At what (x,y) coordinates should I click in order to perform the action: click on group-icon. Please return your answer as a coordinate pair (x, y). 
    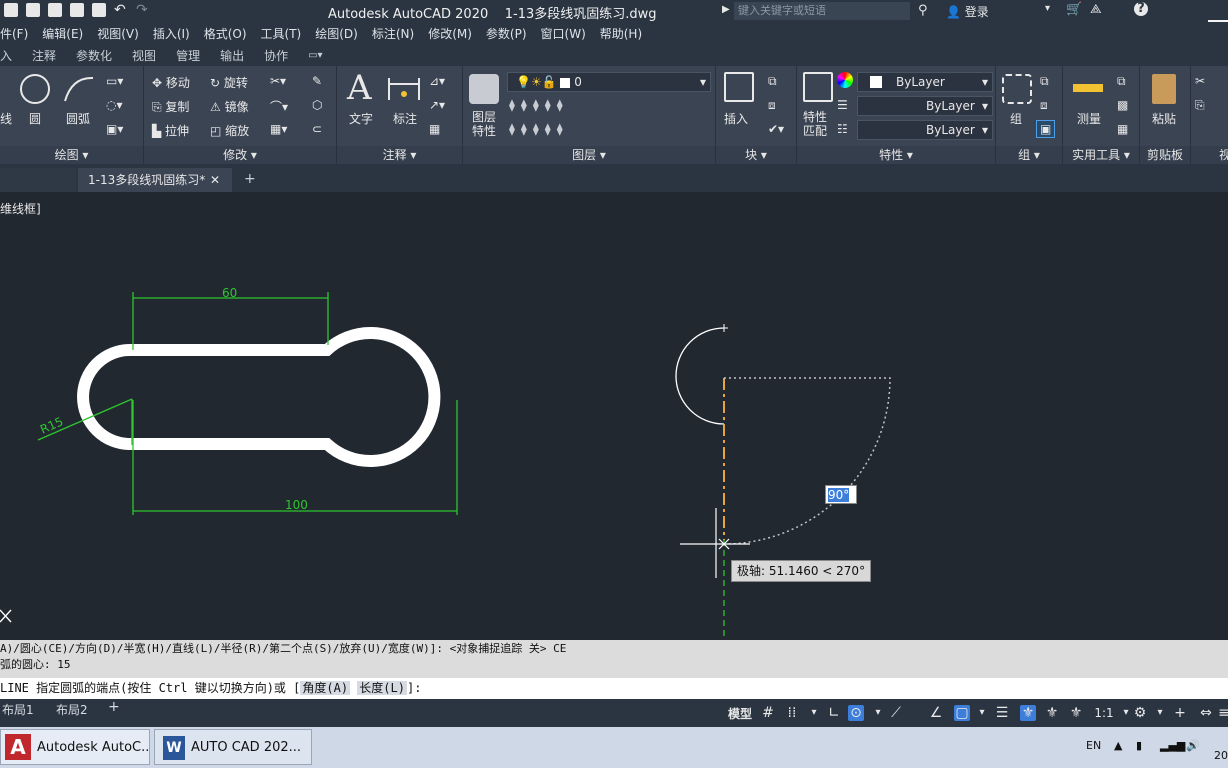
    Looking at the image, I should click on (1017, 89).